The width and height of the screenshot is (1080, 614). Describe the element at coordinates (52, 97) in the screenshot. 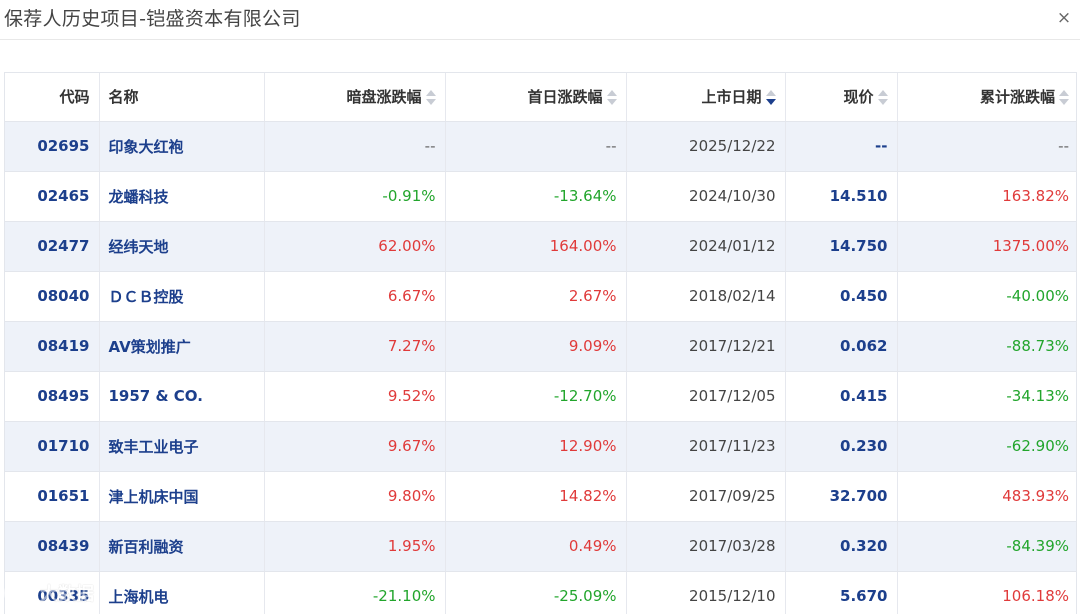

I see `header-code: 代码` at that location.